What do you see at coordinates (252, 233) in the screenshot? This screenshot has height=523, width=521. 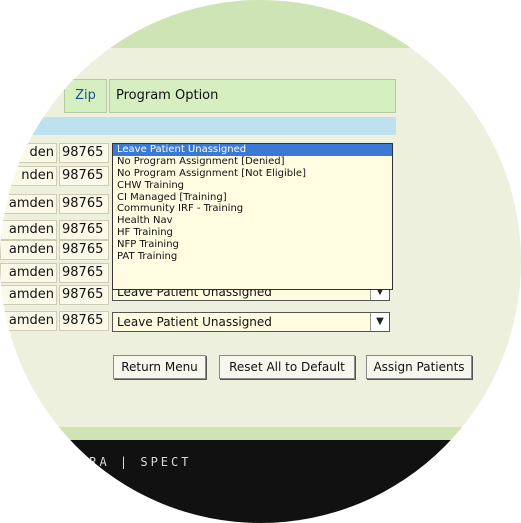 I see `dropdown-option: HF Training` at bounding box center [252, 233].